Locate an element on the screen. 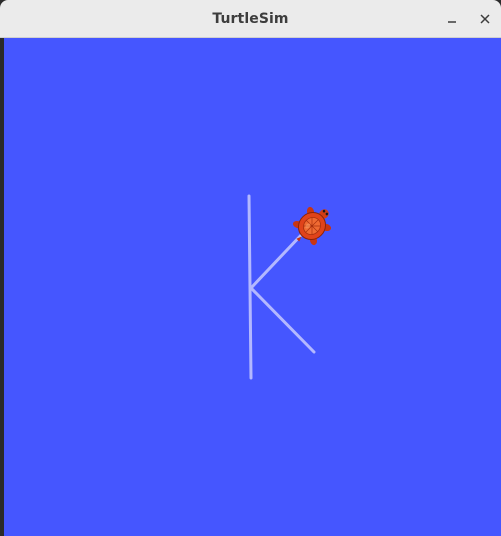 The width and height of the screenshot is (501, 536). title-bar: TurtleSim is located at coordinates (250, 19).